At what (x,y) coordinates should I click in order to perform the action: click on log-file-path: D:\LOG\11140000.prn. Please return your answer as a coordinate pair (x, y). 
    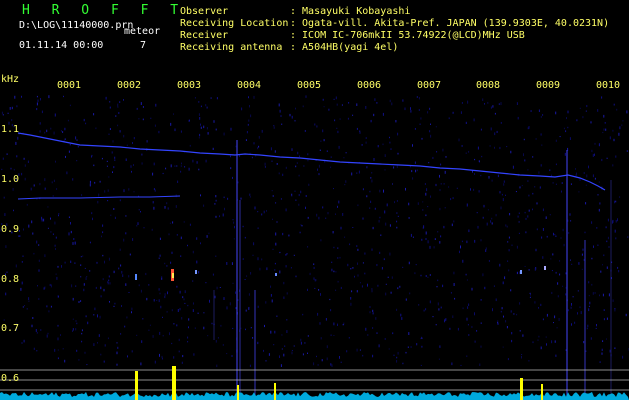
    Looking at the image, I should click on (76, 25).